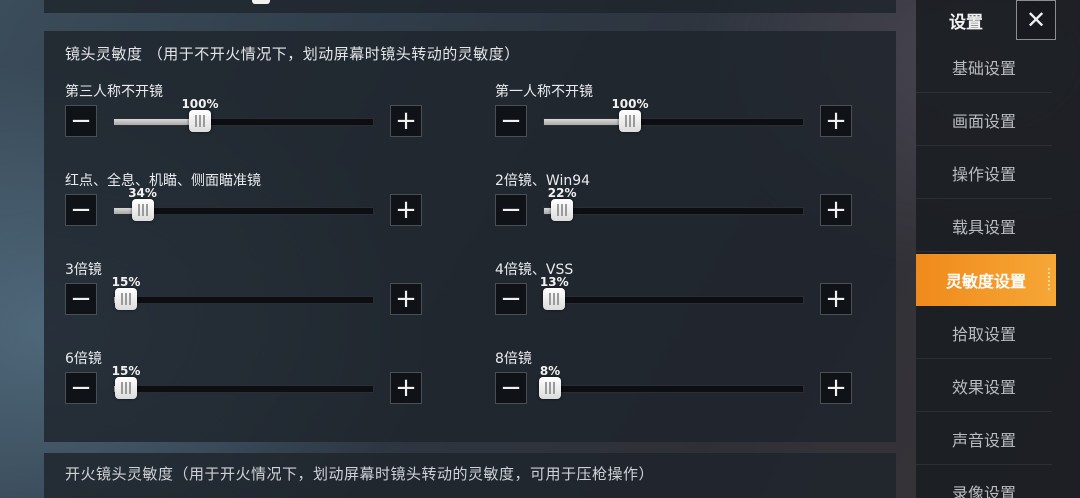 The height and width of the screenshot is (498, 1080). I want to click on menu-item-vehicle: 载具设置, so click(984, 226).